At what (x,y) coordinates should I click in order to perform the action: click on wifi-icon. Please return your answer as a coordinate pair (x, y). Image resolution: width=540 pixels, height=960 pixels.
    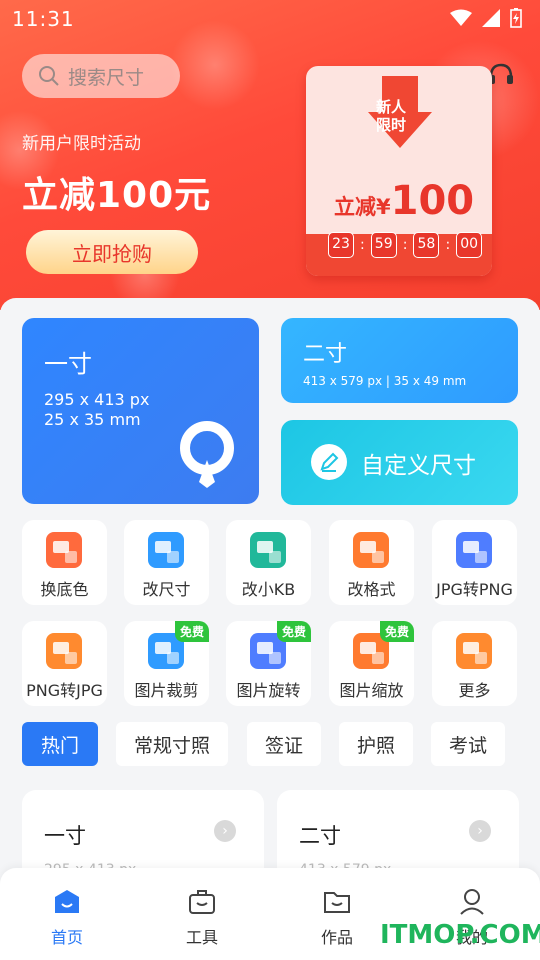
    Looking at the image, I should click on (461, 17).